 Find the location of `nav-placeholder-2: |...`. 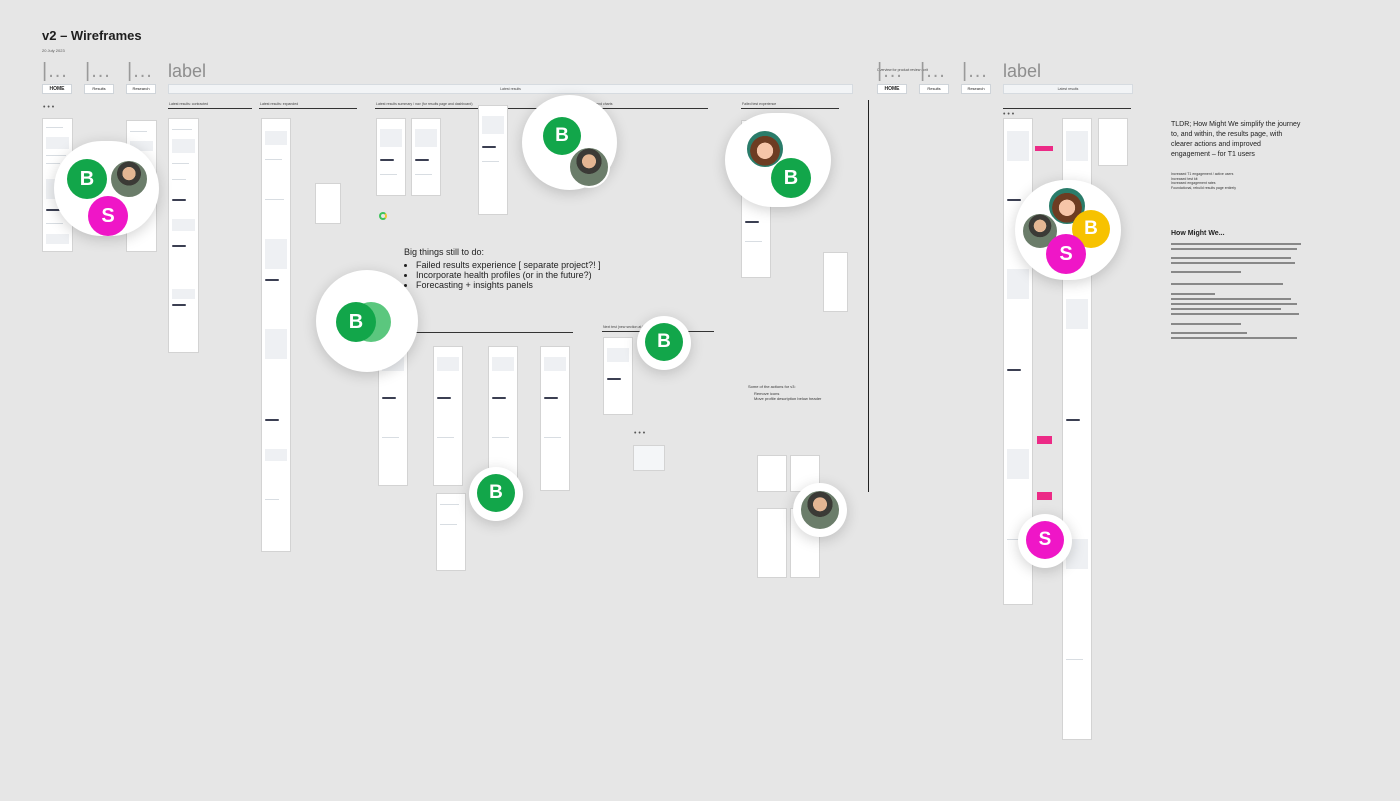

nav-placeholder-2: |... is located at coordinates (98, 71).